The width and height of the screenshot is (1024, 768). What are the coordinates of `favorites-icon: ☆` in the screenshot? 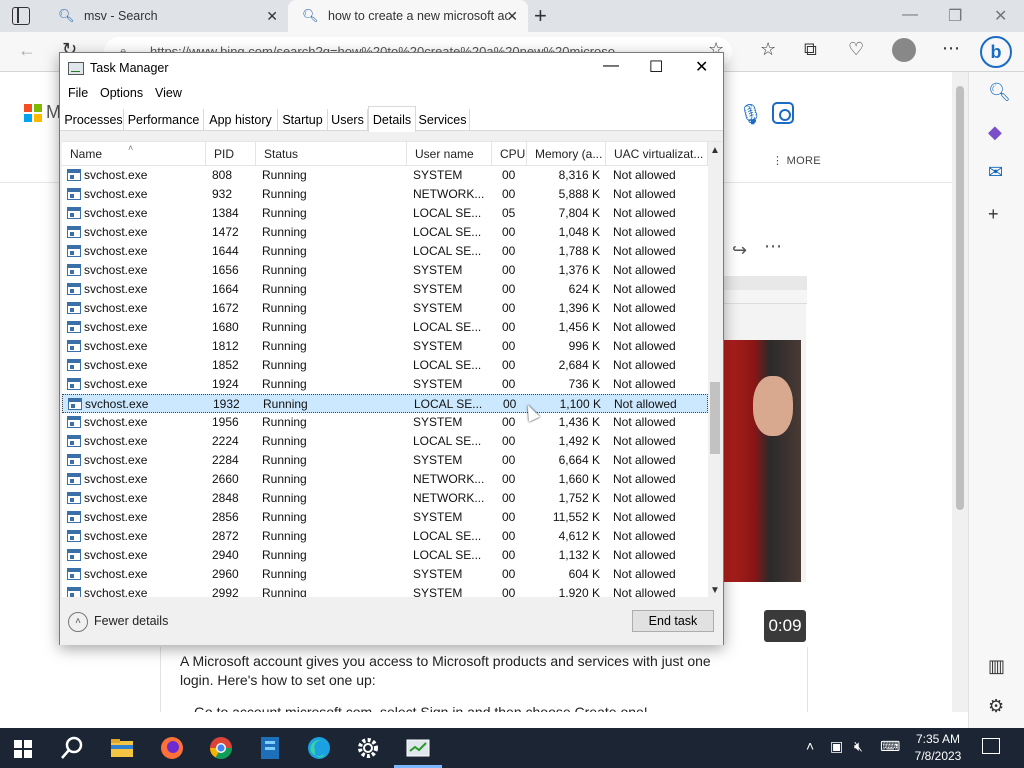 It's located at (768, 49).